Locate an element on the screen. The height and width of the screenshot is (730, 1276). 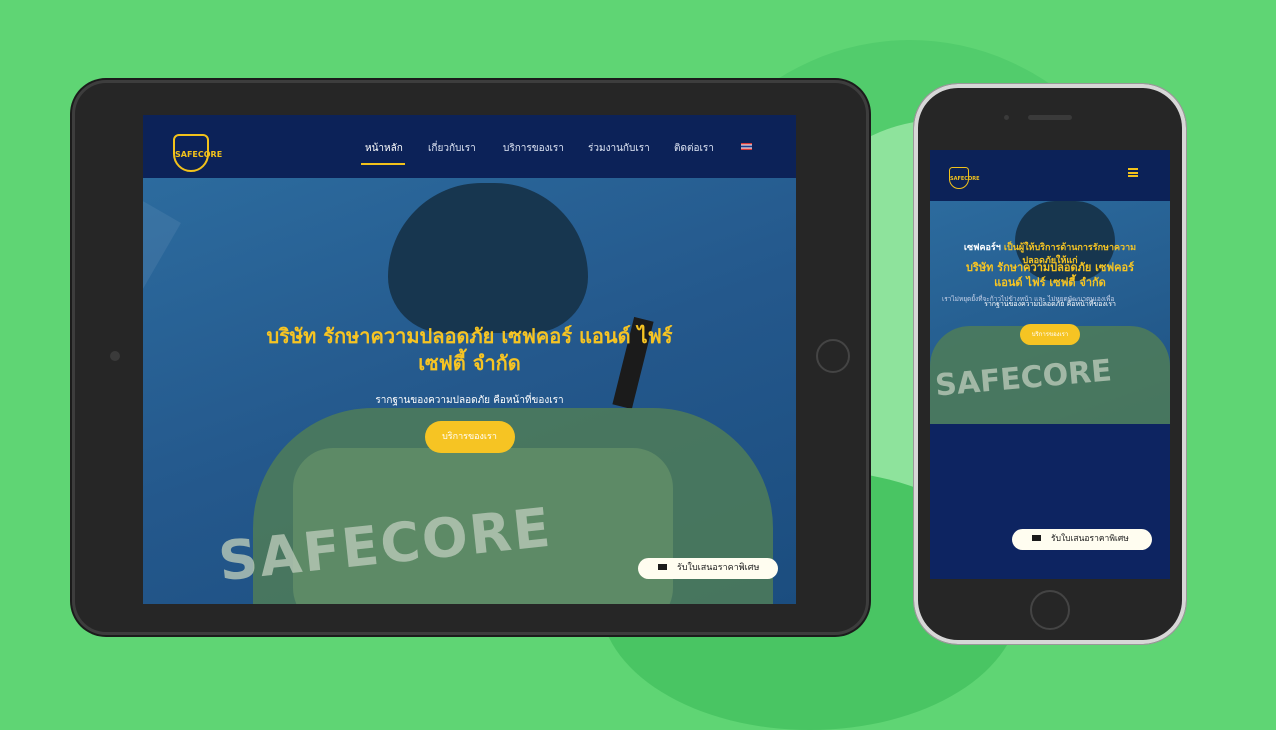
mobile-header: SAFECORE is located at coordinates (1050, 175).